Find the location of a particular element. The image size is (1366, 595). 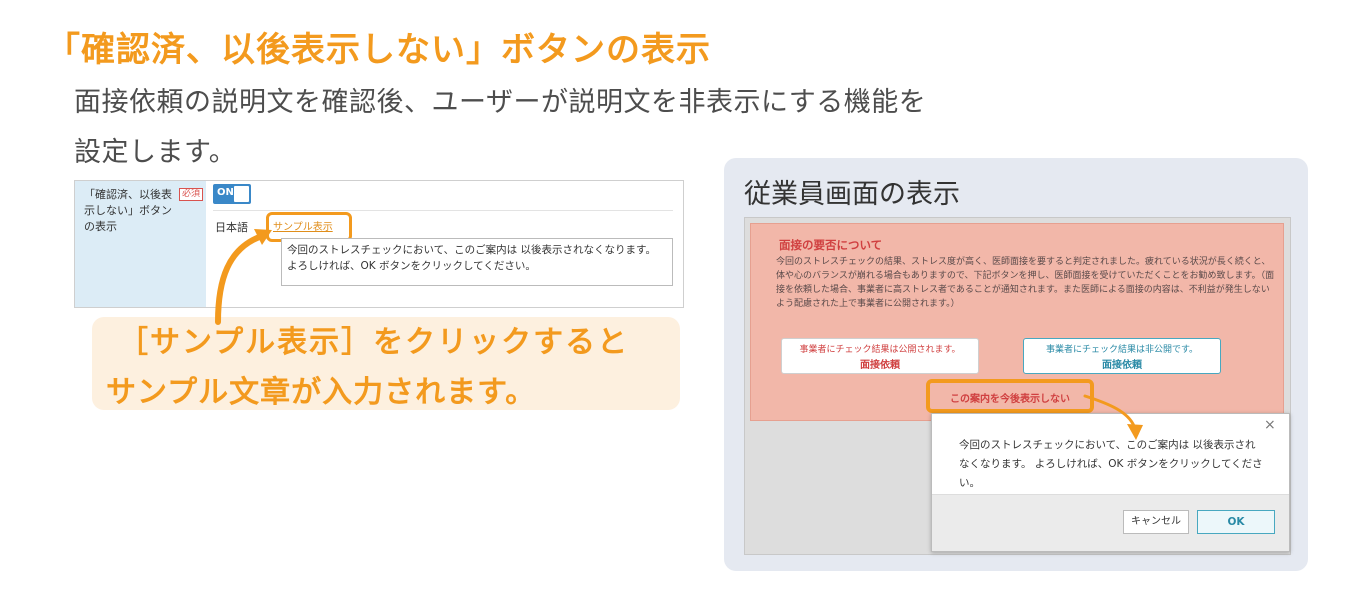

setting-label-cell: 「確認済、以後表示しない」ボタンの表示 必須 is located at coordinates (140, 244).